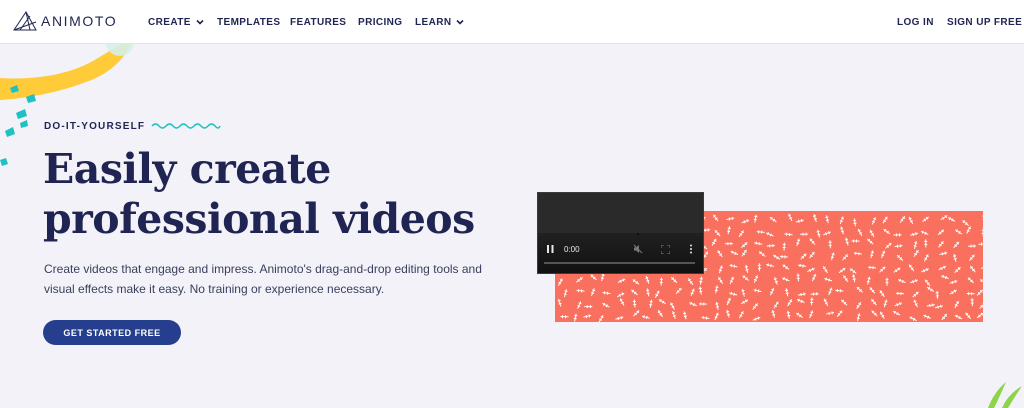 This screenshot has height=408, width=1024. What do you see at coordinates (433, 22) in the screenshot?
I see `nav-learn-label: LEARN` at bounding box center [433, 22].